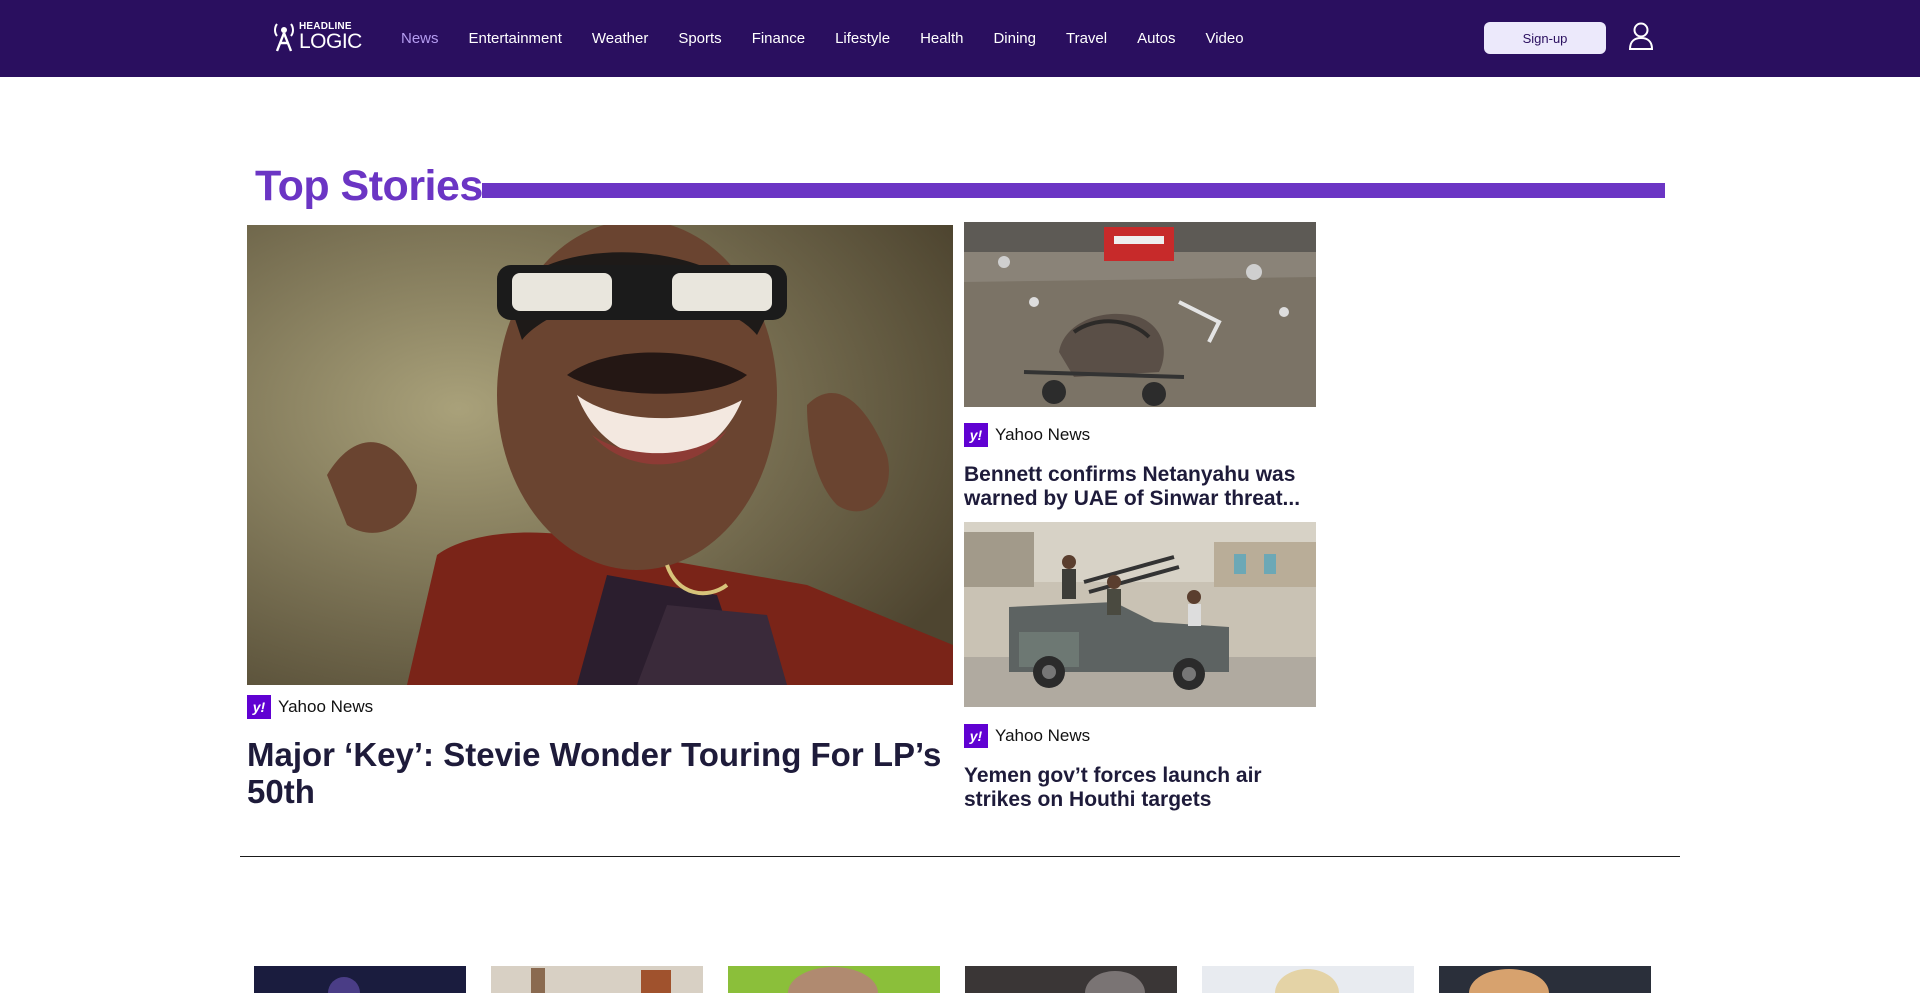 Image resolution: width=1920 pixels, height=993 pixels. I want to click on logo-bottom-text: LOGIC, so click(330, 41).